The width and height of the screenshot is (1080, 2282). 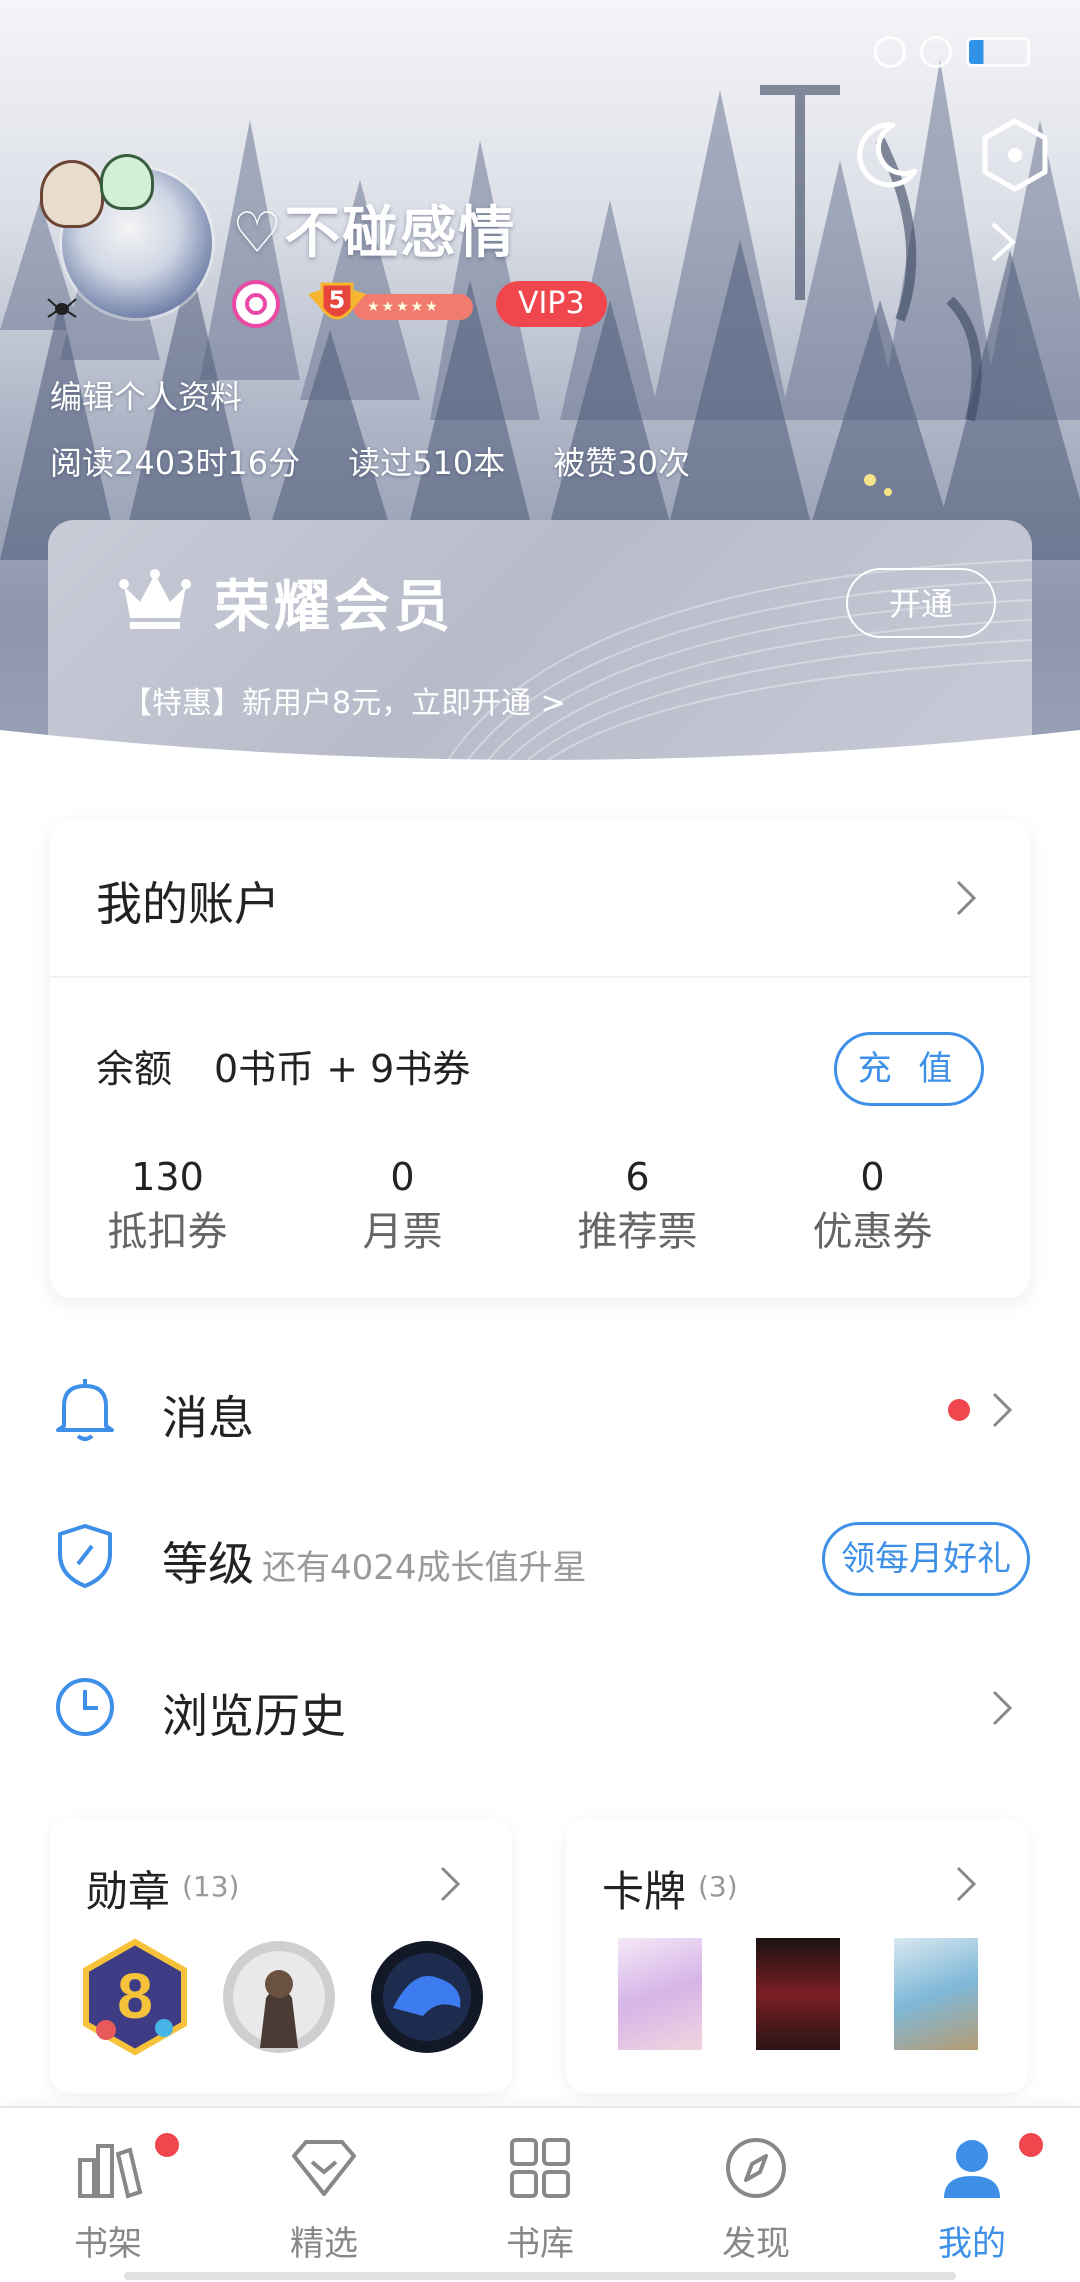 I want to click on books-read: 读过510本, so click(x=427, y=463).